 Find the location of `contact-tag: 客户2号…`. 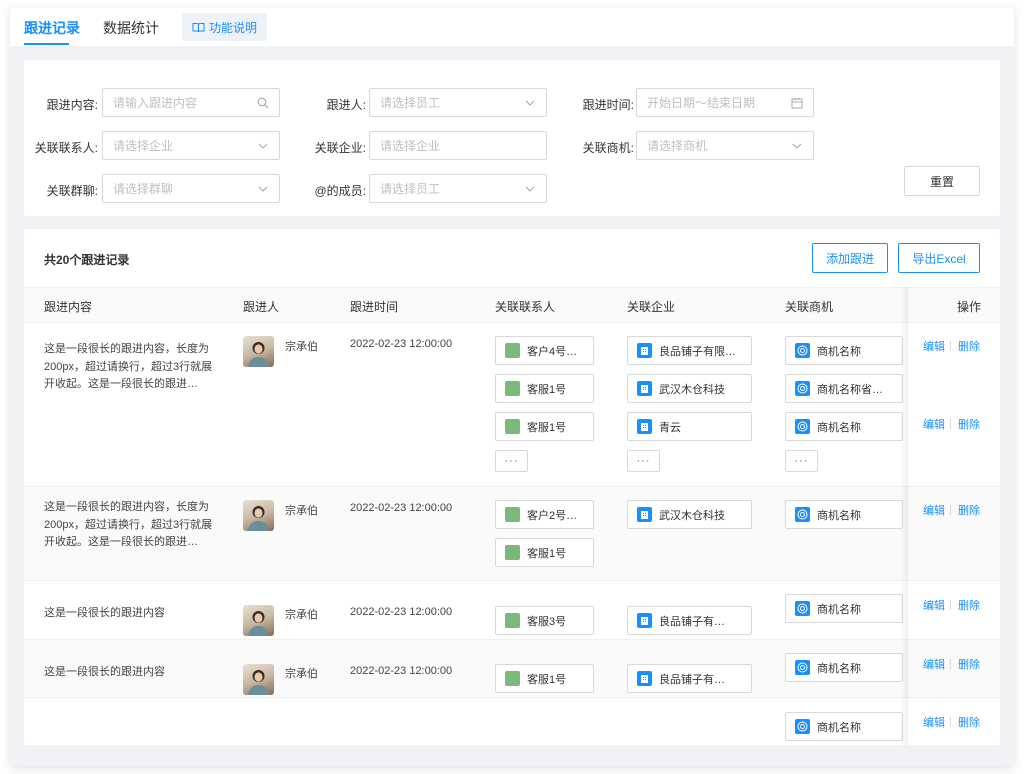

contact-tag: 客户2号… is located at coordinates (544, 514).